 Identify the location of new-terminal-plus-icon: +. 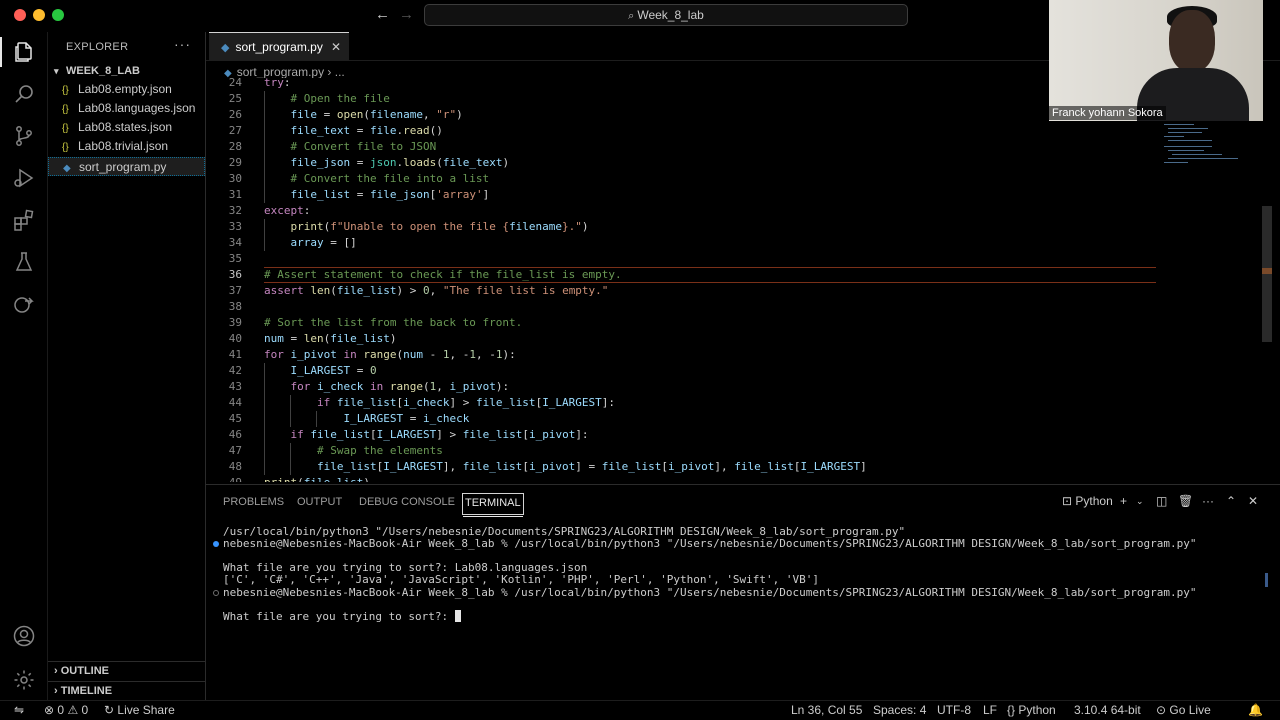
(1123, 501).